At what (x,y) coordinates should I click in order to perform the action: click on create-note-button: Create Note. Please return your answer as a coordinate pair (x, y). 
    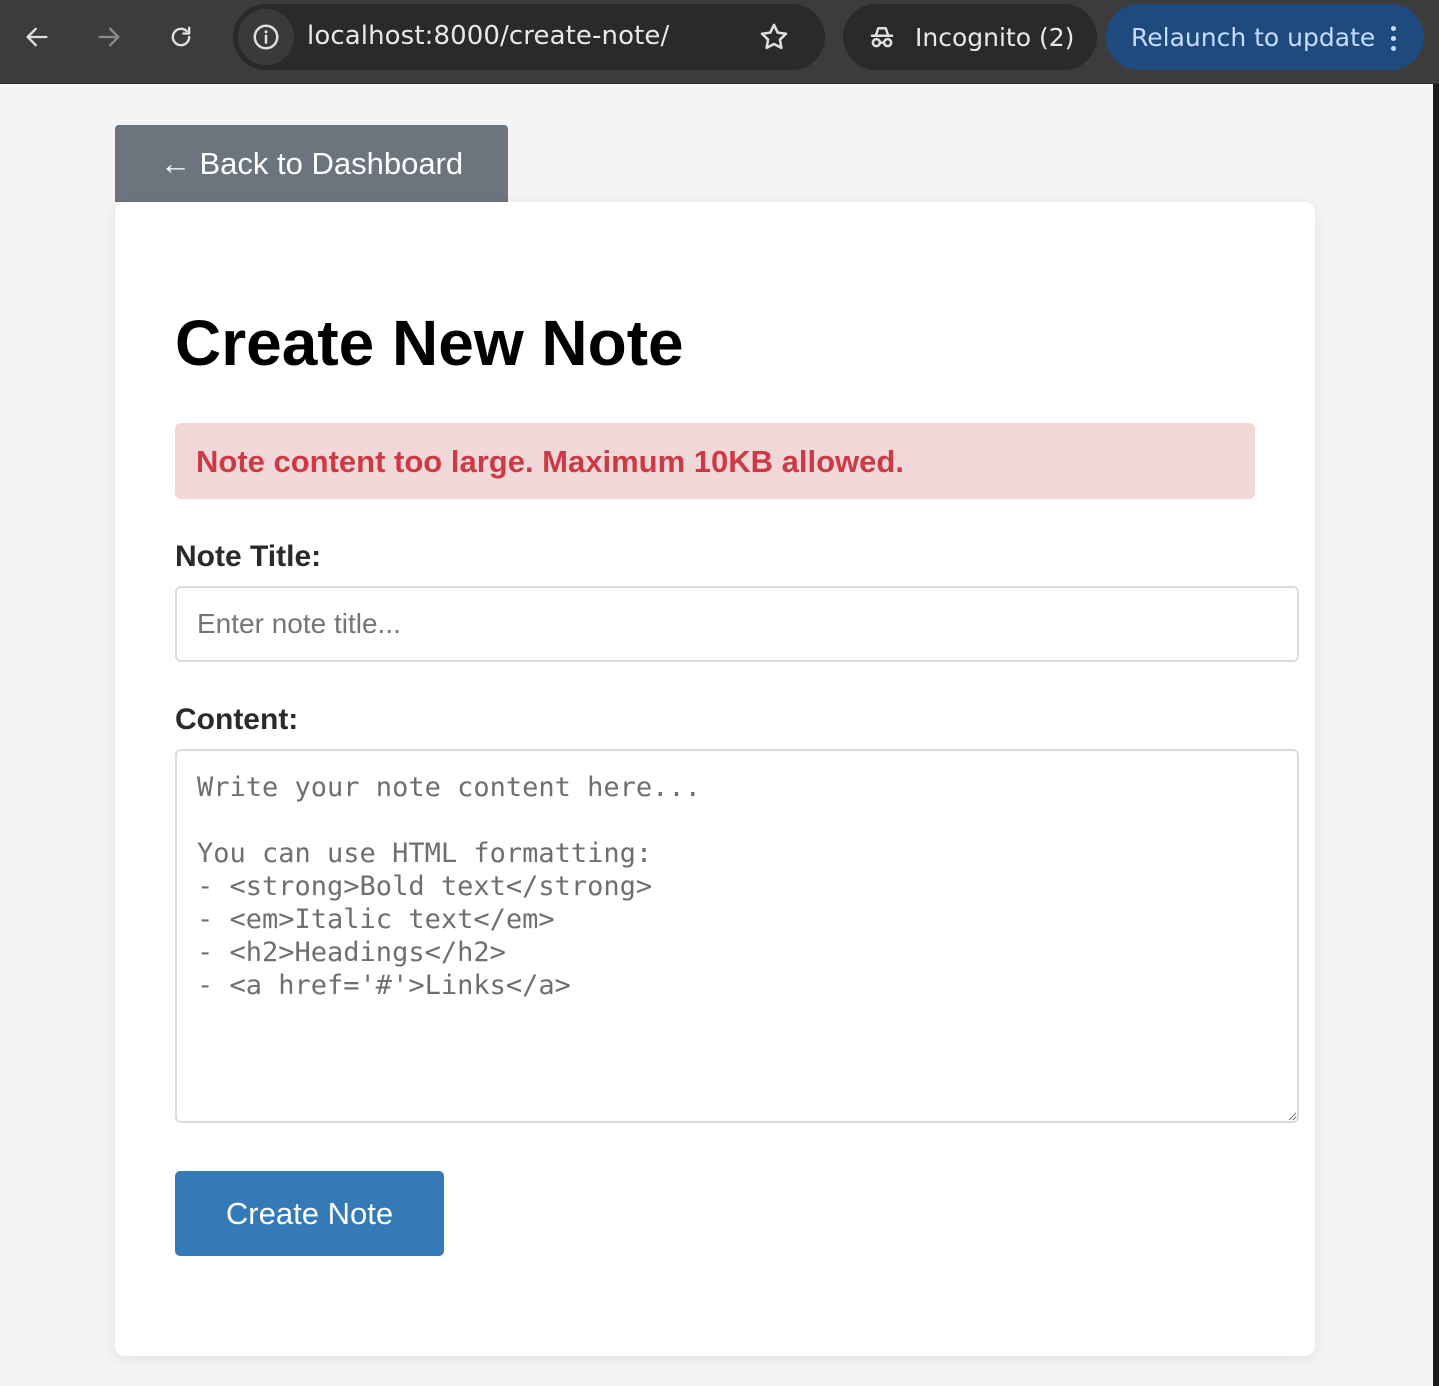
    Looking at the image, I should click on (309, 1213).